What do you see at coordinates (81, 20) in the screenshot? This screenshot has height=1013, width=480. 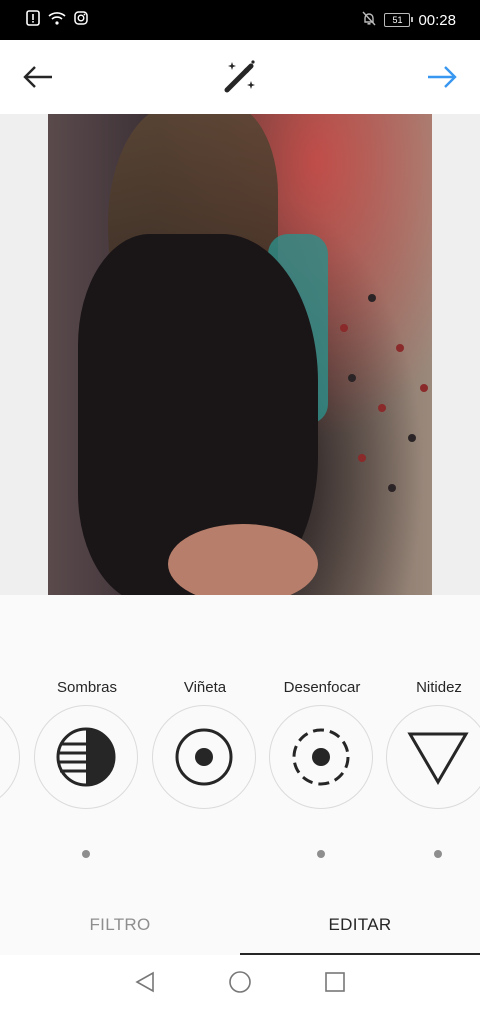 I see `instagram-notification-icon` at bounding box center [81, 20].